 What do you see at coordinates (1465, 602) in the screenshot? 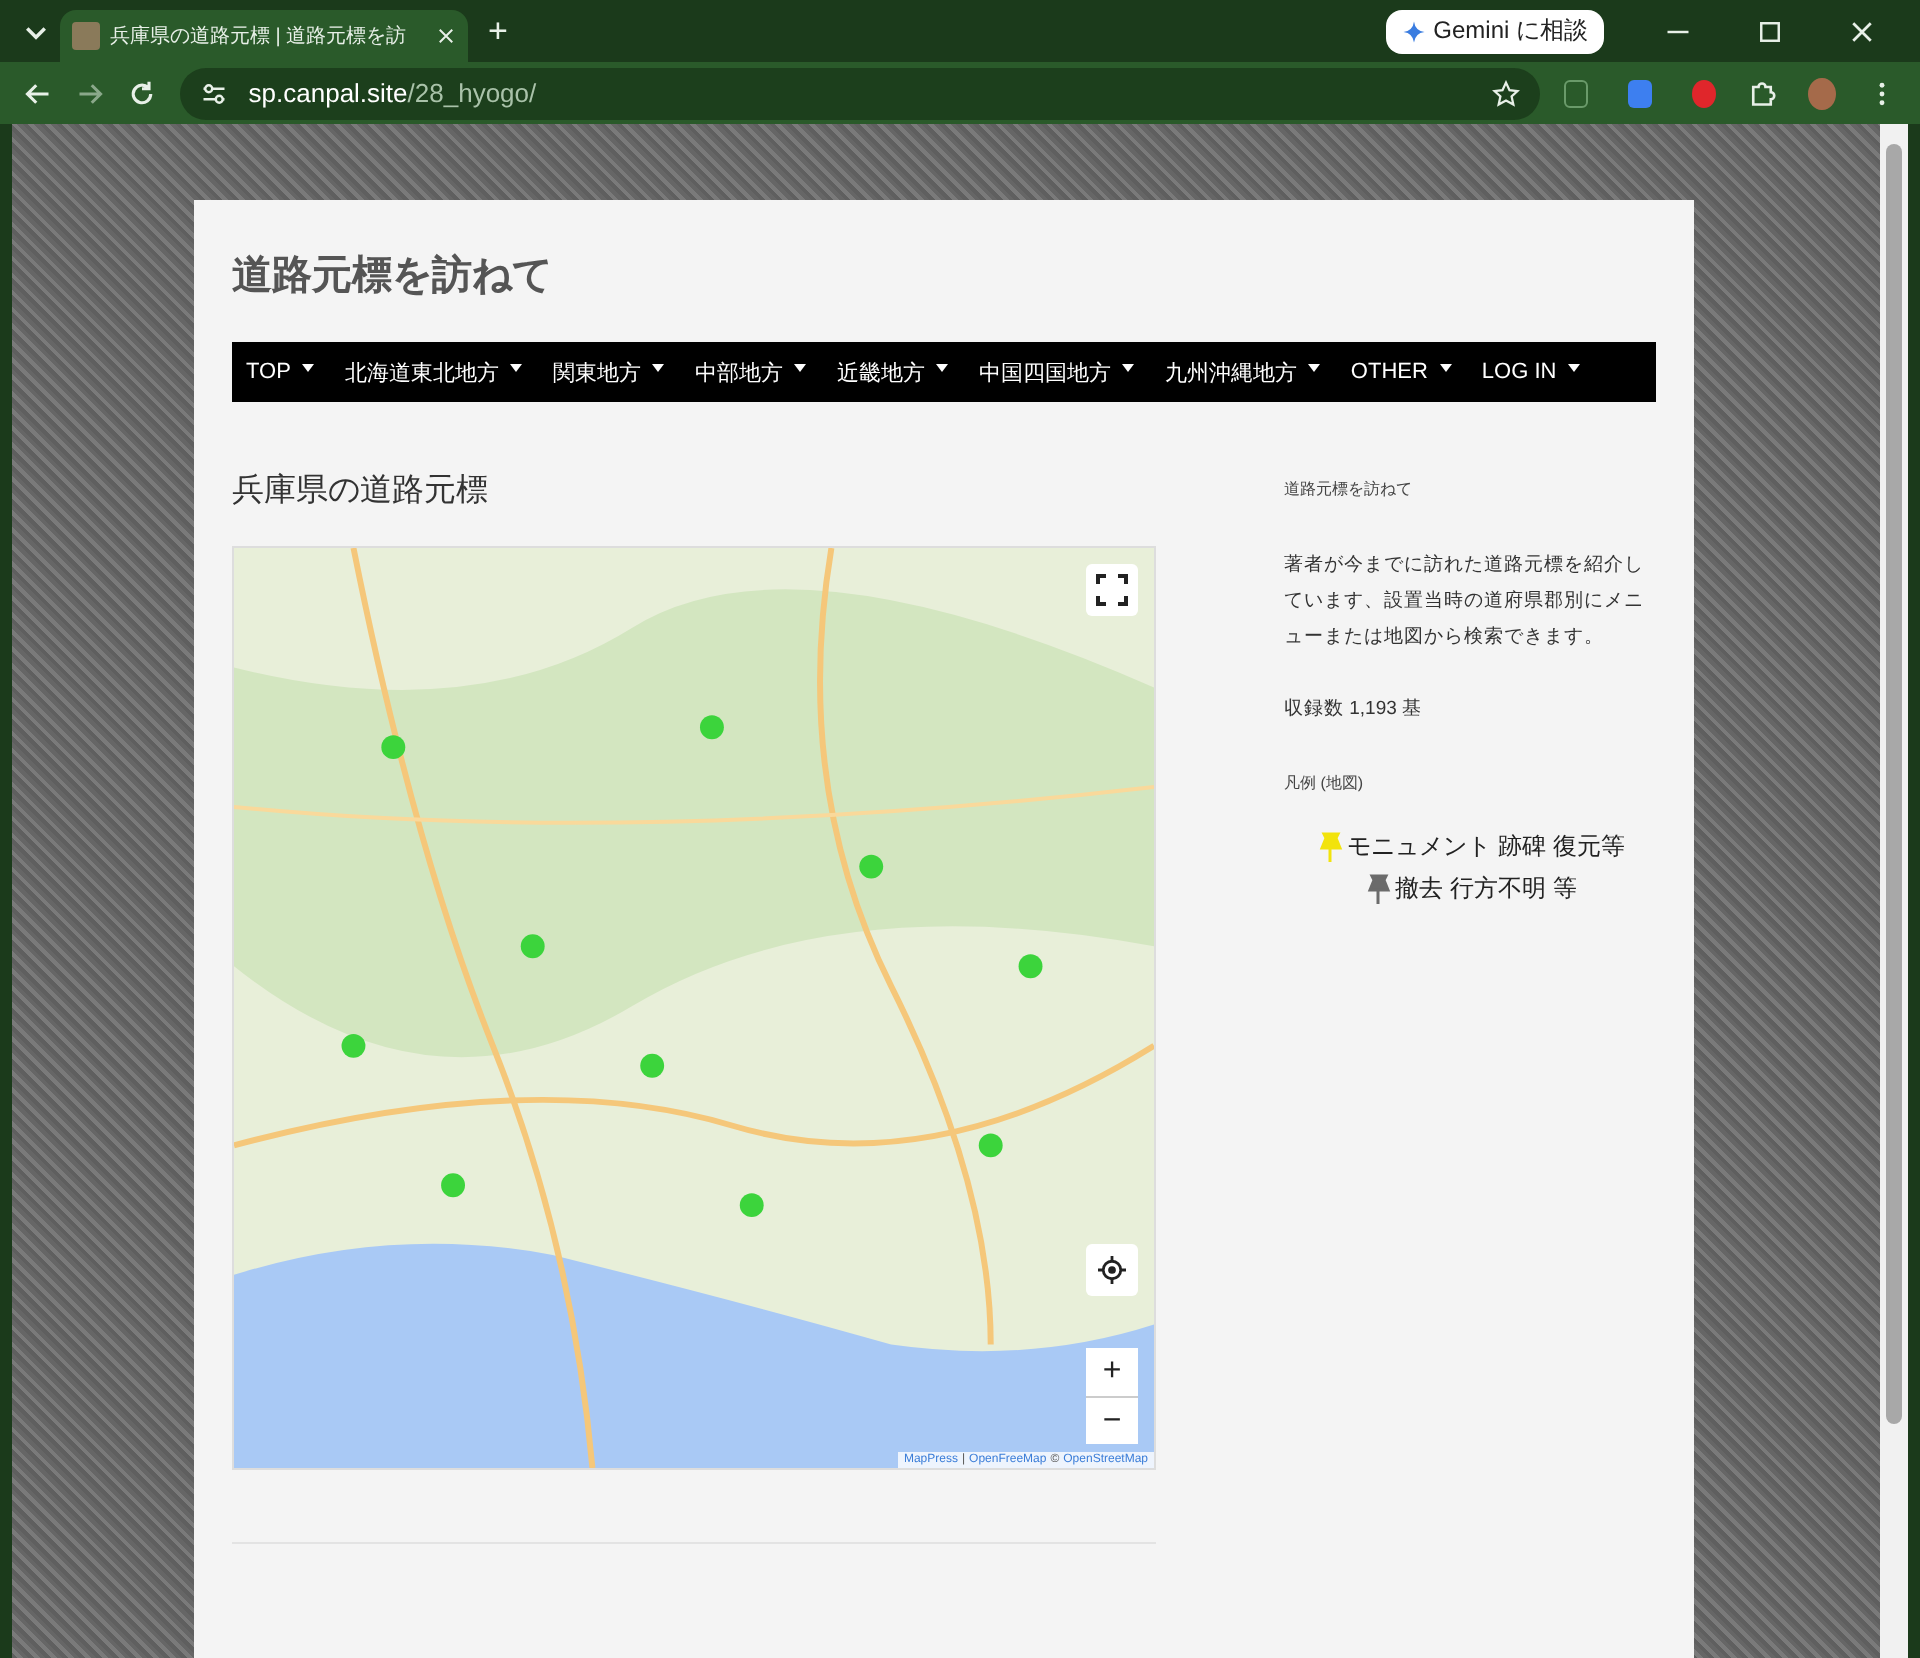
I see `description-text: 著者が今までに訪れた道路元標を紹介しています、設置当時の道府県郡別にメニューまたは地図から検索できます。` at bounding box center [1465, 602].